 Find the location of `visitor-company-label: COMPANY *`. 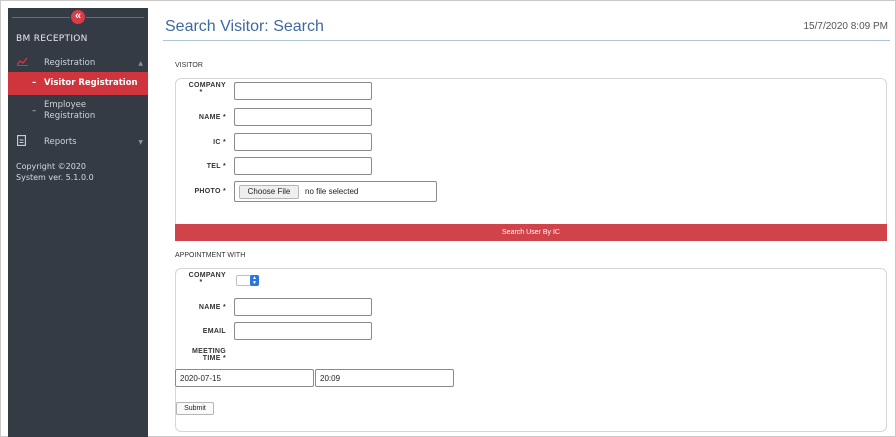

visitor-company-label: COMPANY * is located at coordinates (201, 89).